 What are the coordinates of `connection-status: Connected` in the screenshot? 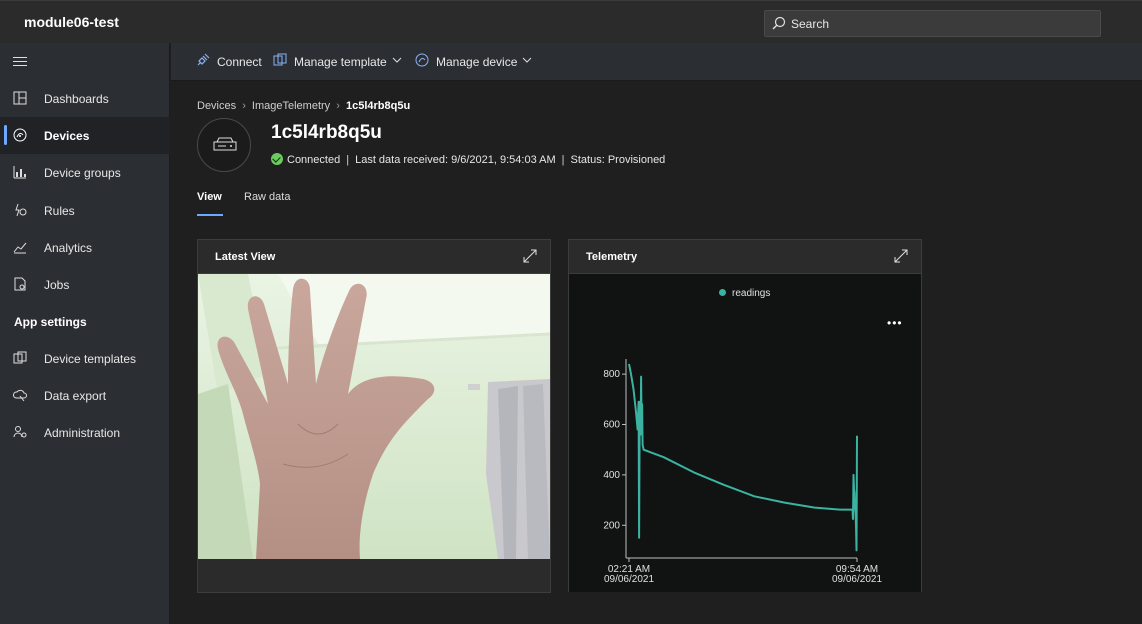 It's located at (314, 160).